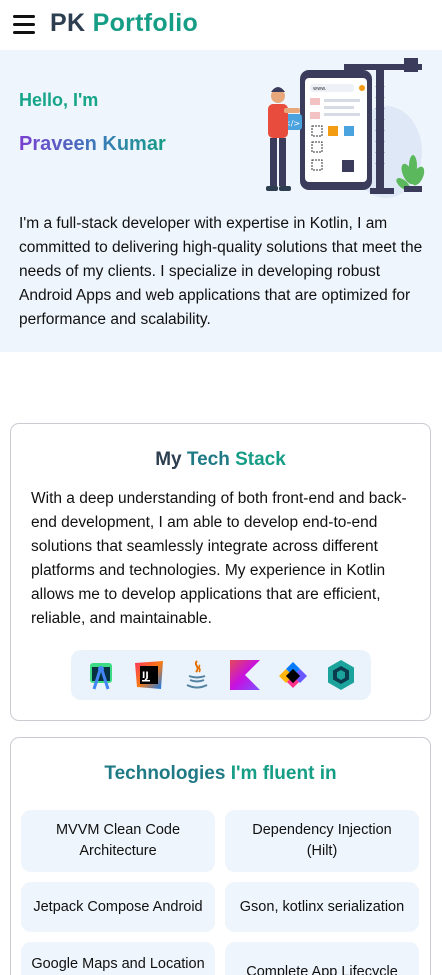 This screenshot has height=975, width=442. What do you see at coordinates (24, 25) in the screenshot?
I see `hamburger-menu-icon` at bounding box center [24, 25].